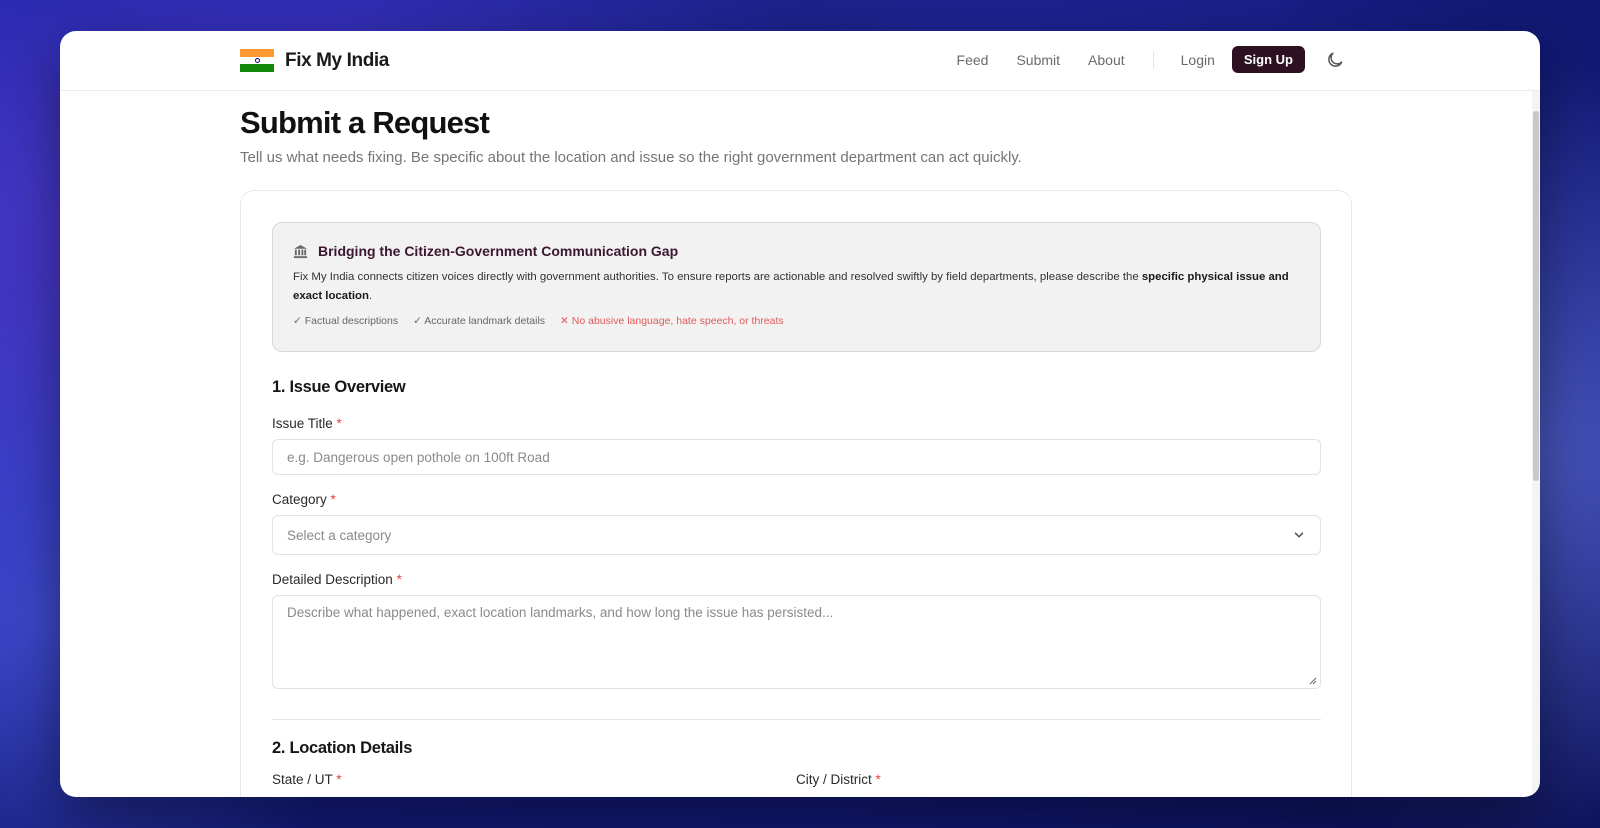  Describe the element at coordinates (337, 579) in the screenshot. I see `description-label: Detailed Description *` at that location.